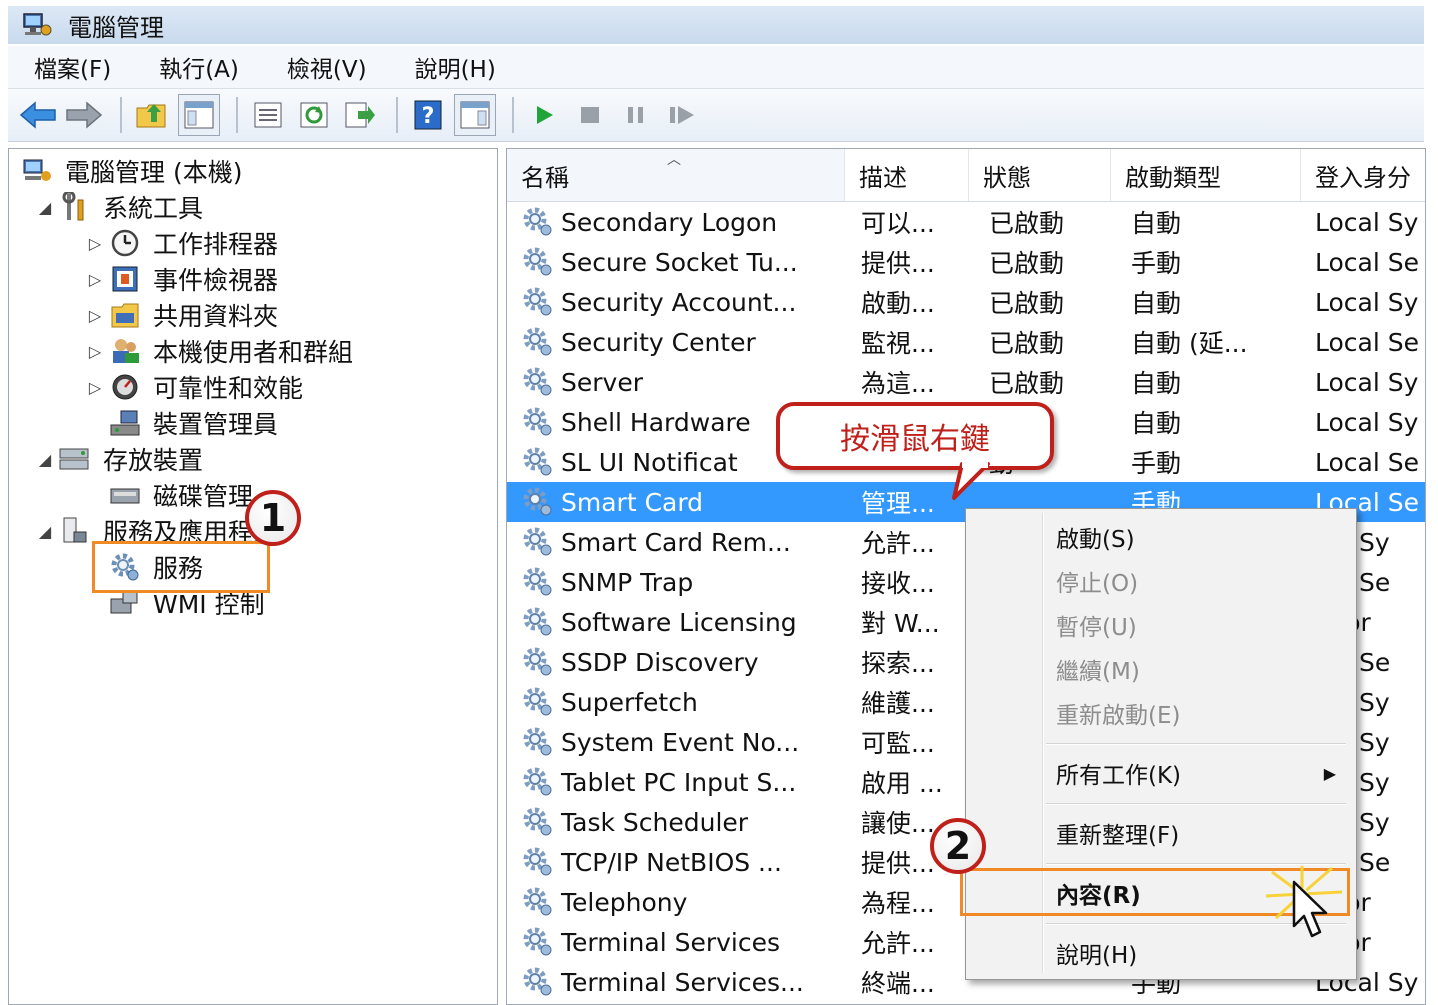 The height and width of the screenshot is (1005, 1438). I want to click on forward-arrow-icon, so click(84, 115).